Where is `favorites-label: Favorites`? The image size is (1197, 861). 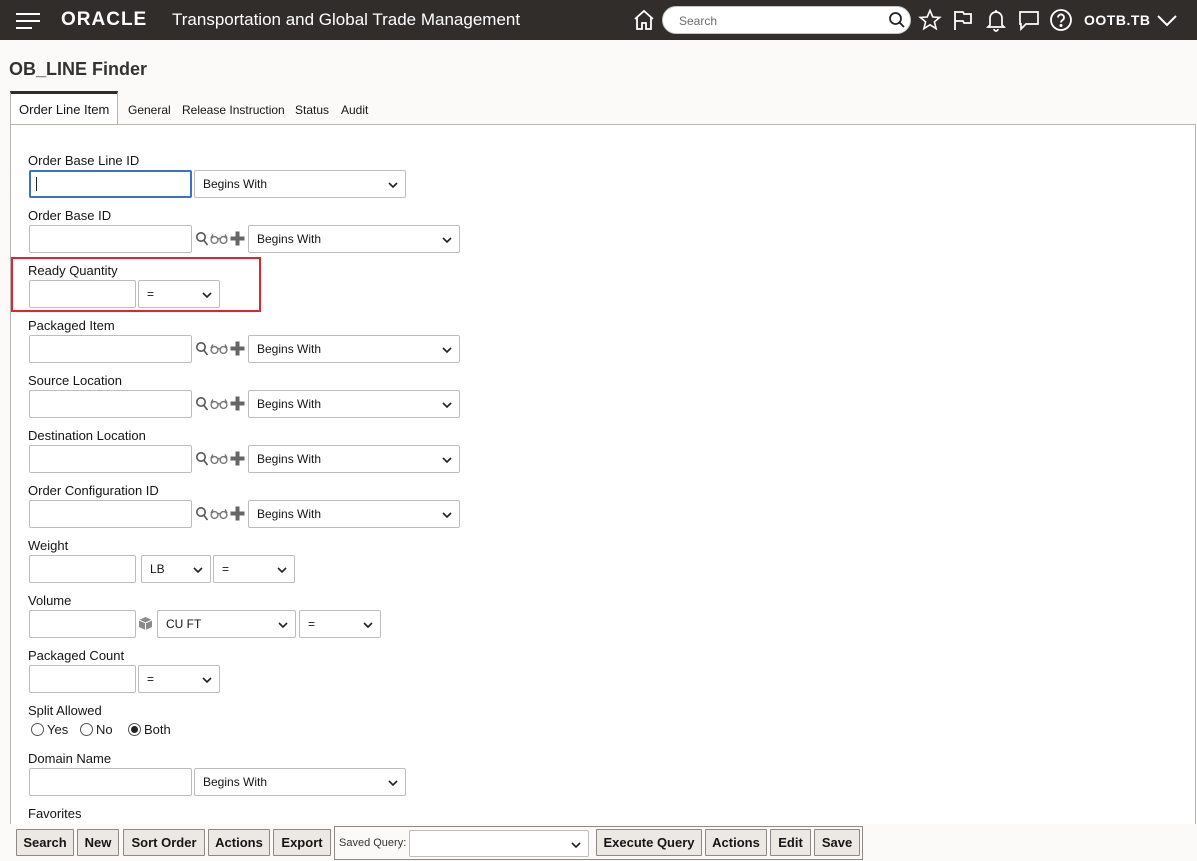 favorites-label: Favorites is located at coordinates (55, 813).